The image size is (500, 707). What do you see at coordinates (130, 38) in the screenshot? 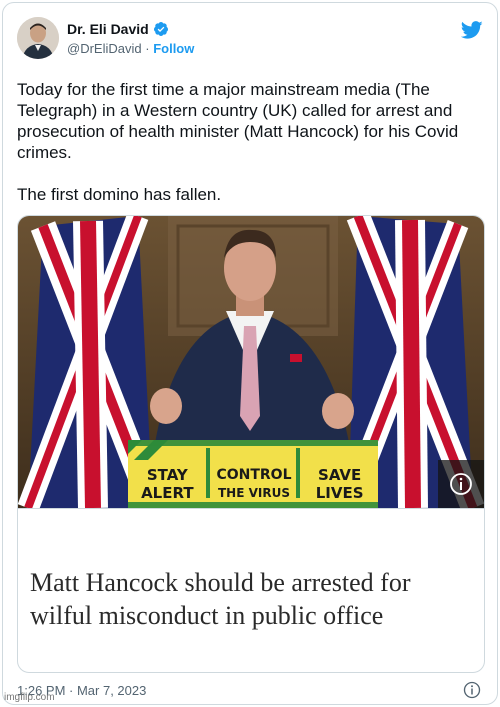
I see `author-info: Dr. Eli David @DrEliDavid · Follow` at bounding box center [130, 38].